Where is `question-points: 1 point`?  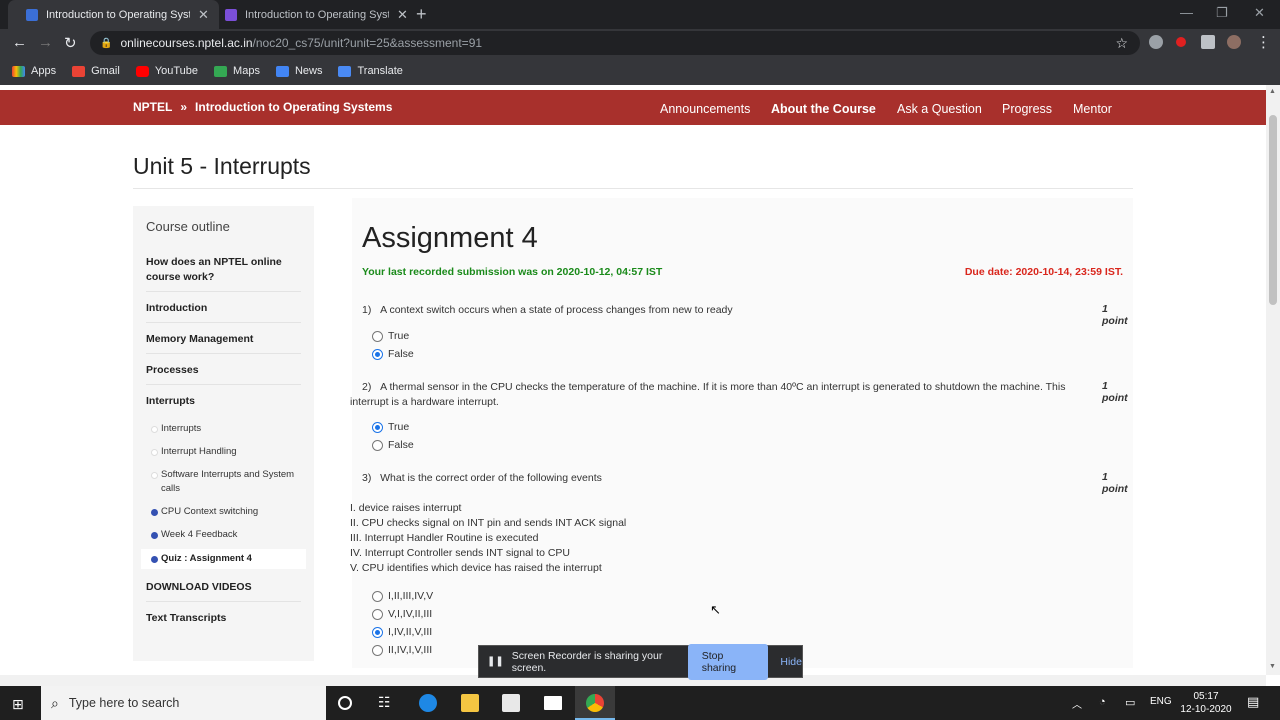
question-points: 1 point is located at coordinates (1115, 483).